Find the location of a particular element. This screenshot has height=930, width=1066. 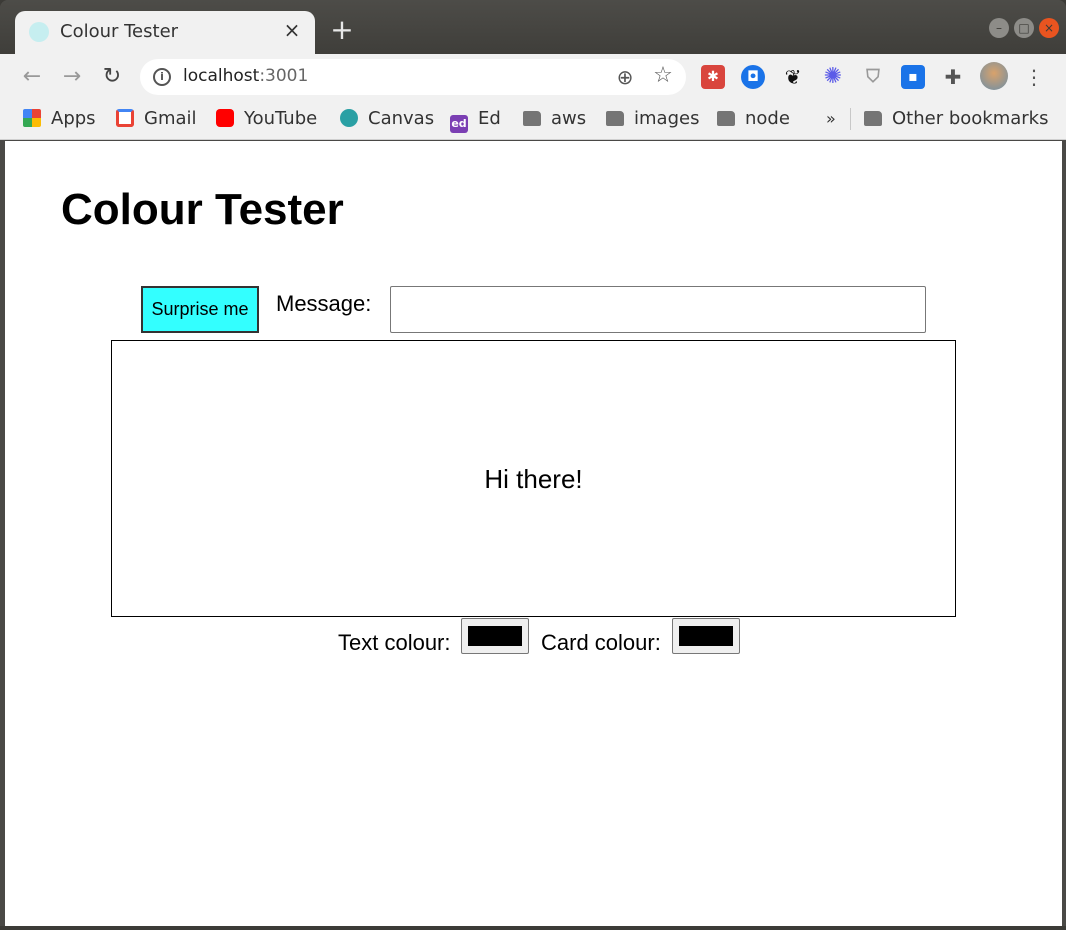

tab-title: Colour Tester is located at coordinates (119, 31).